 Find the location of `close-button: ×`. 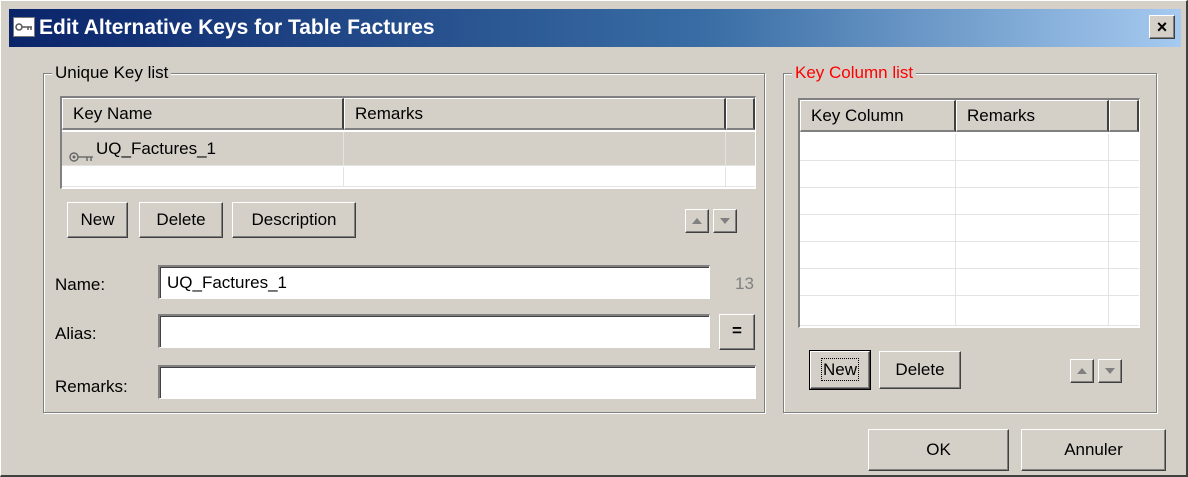

close-button: × is located at coordinates (1162, 27).